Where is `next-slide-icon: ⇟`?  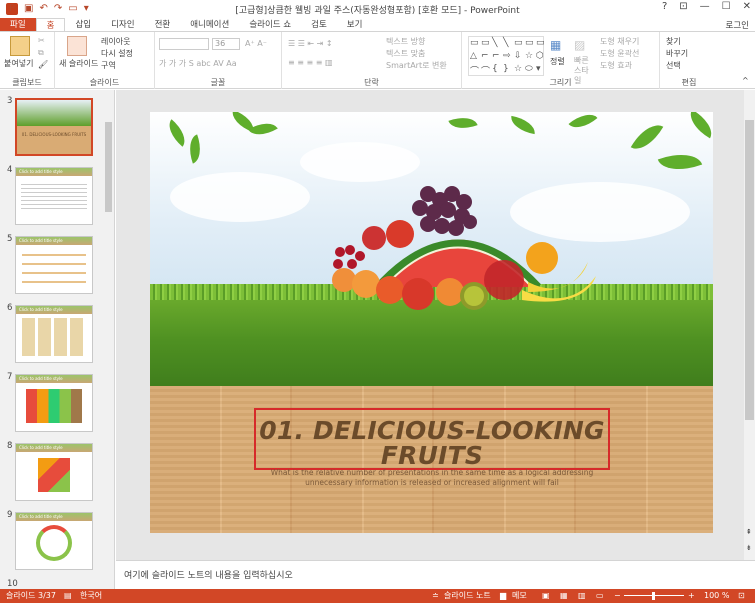 next-slide-icon: ⇟ is located at coordinates (749, 548).